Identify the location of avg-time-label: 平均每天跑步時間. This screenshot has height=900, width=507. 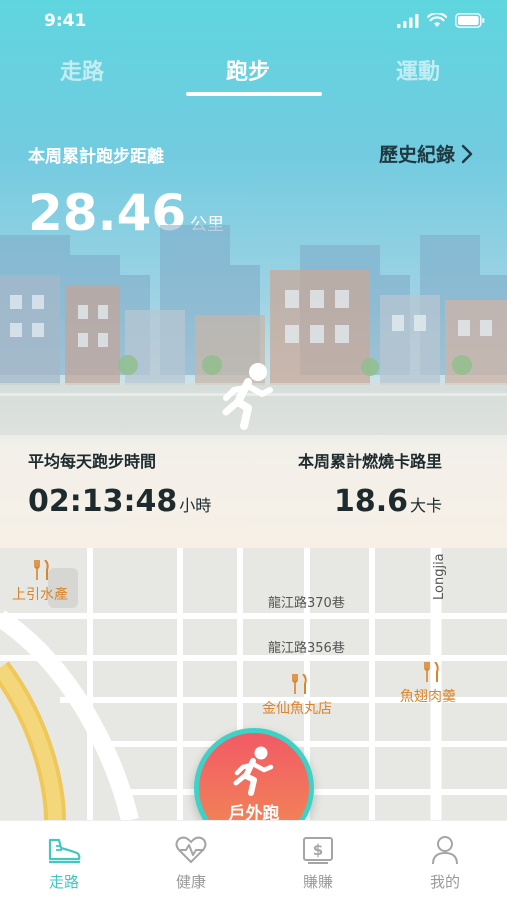
(92, 461).